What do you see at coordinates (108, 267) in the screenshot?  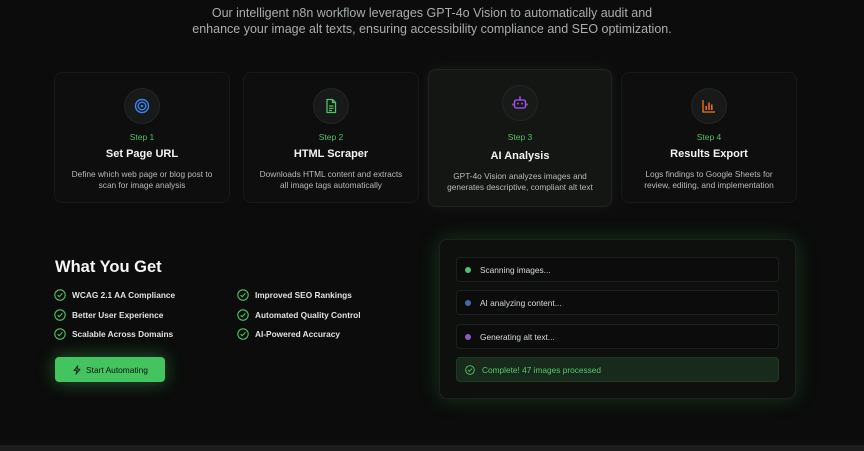 I see `what-you-get-heading: What You Get` at bounding box center [108, 267].